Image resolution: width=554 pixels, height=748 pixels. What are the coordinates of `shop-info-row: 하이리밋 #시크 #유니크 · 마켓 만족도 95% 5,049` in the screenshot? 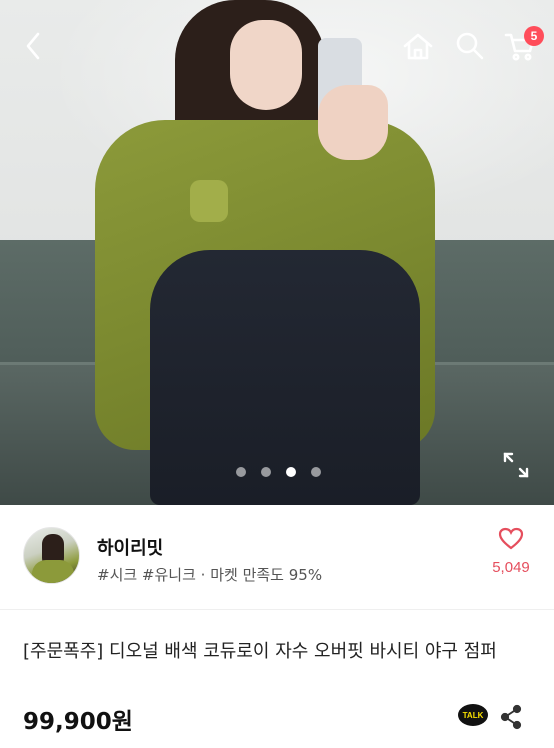 It's located at (277, 557).